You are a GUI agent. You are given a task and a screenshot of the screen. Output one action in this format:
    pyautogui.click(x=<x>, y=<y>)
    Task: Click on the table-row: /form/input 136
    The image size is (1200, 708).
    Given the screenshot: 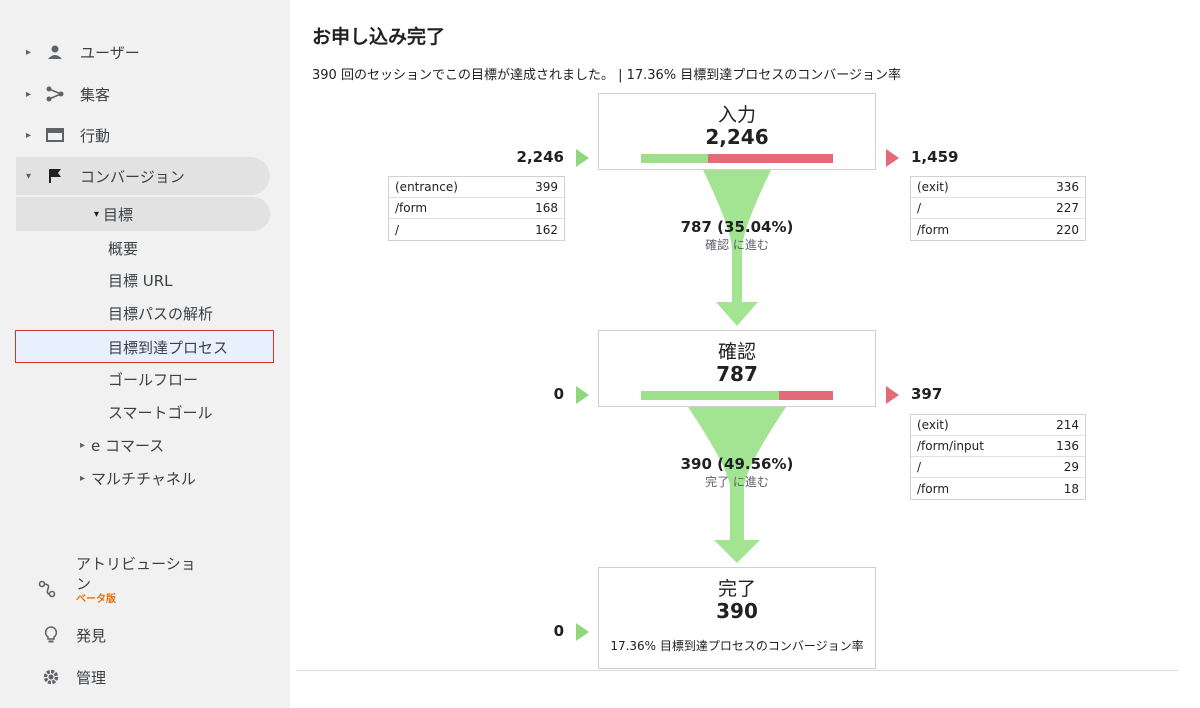 What is the action you would take?
    pyautogui.click(x=998, y=446)
    